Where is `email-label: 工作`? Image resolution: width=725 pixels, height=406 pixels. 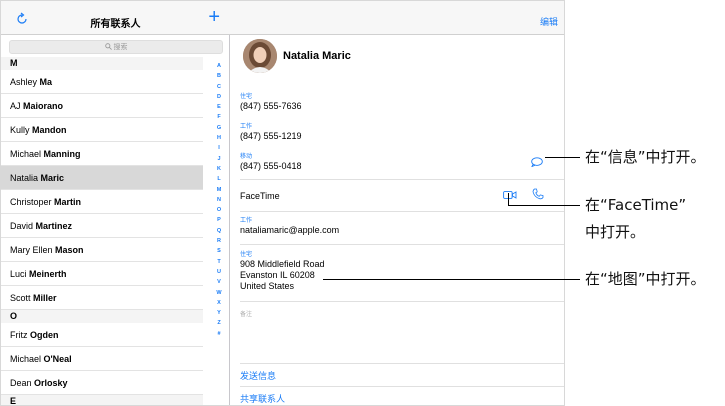
email-label: 工作 is located at coordinates (246, 220).